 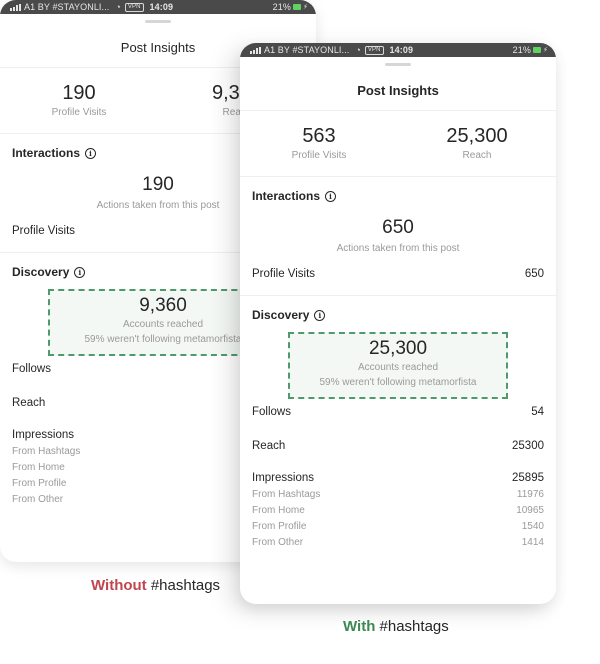 What do you see at coordinates (79, 93) in the screenshot?
I see `summary-value: 190` at bounding box center [79, 93].